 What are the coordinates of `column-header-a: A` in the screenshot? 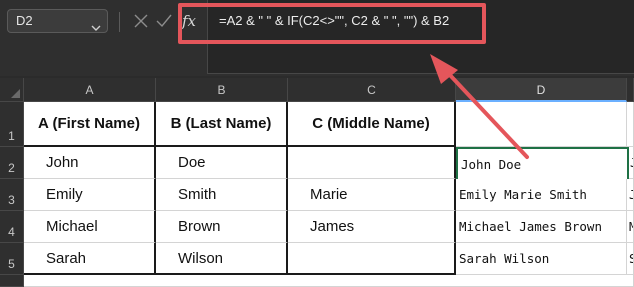 It's located at (90, 90).